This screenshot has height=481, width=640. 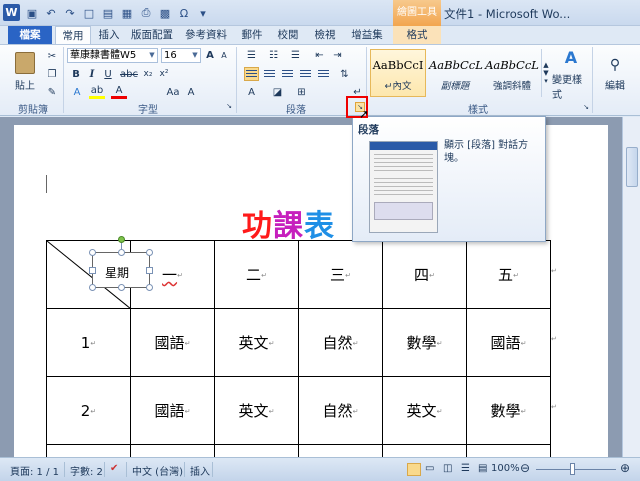 What do you see at coordinates (121, 239) in the screenshot?
I see `rotate-handle` at bounding box center [121, 239].